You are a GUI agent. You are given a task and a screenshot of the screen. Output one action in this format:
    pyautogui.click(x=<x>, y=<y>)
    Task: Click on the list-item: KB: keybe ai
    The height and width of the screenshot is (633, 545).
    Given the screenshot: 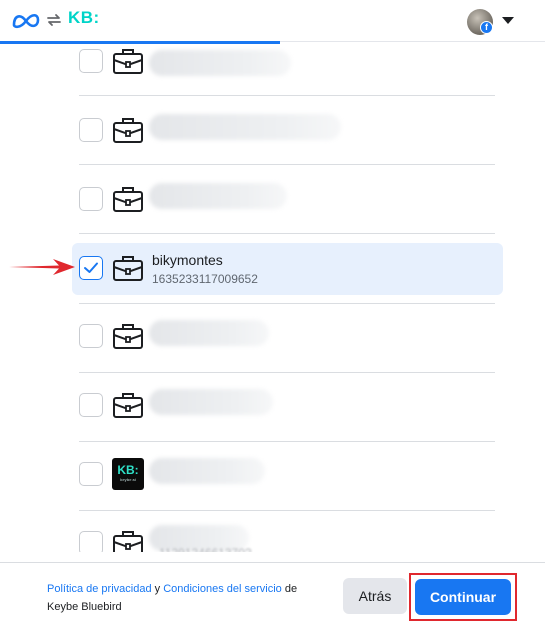 What is the action you would take?
    pyautogui.click(x=287, y=476)
    